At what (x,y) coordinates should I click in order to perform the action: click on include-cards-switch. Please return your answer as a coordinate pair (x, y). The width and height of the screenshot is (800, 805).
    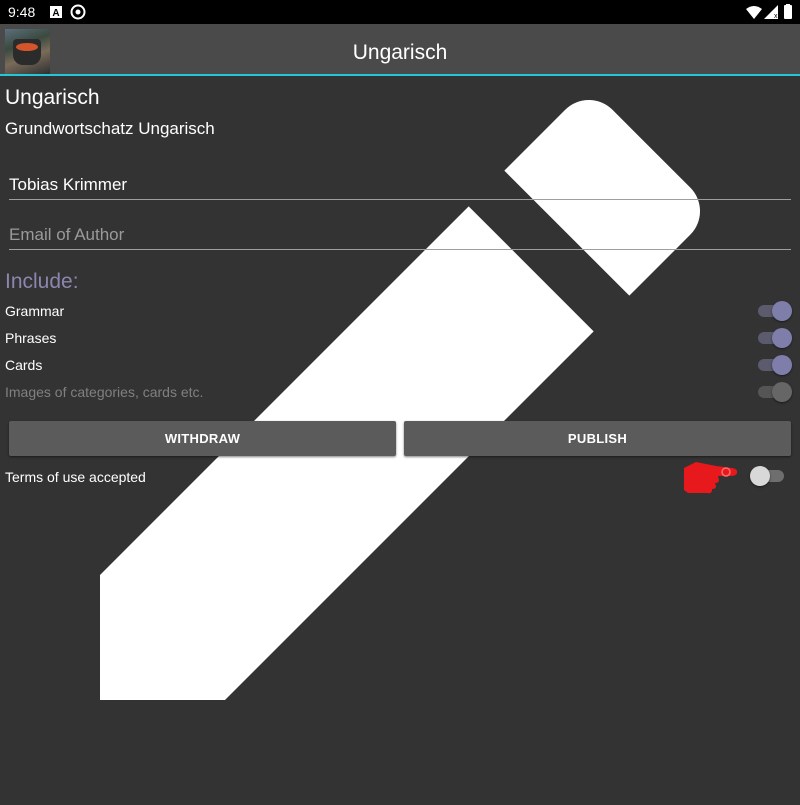
    Looking at the image, I should click on (775, 365).